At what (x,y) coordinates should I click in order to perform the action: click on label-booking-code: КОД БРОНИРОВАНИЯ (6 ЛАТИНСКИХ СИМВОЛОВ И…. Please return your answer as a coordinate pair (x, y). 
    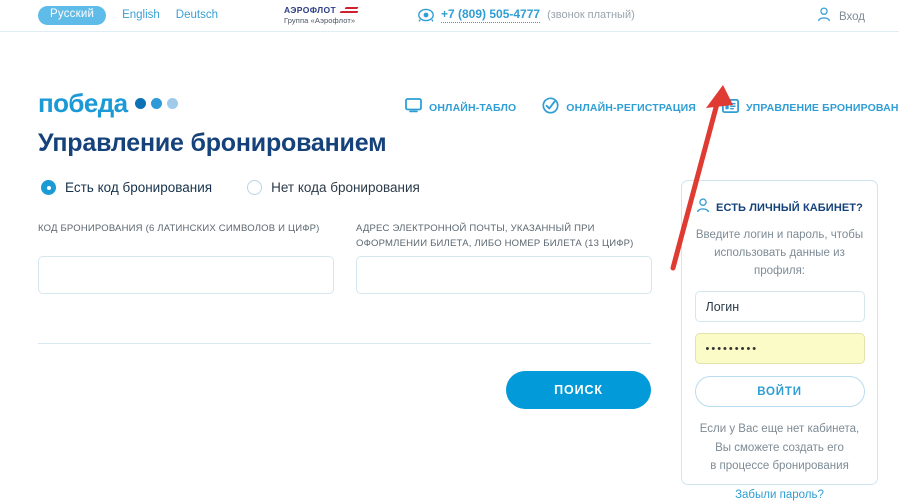
    Looking at the image, I should click on (179, 228).